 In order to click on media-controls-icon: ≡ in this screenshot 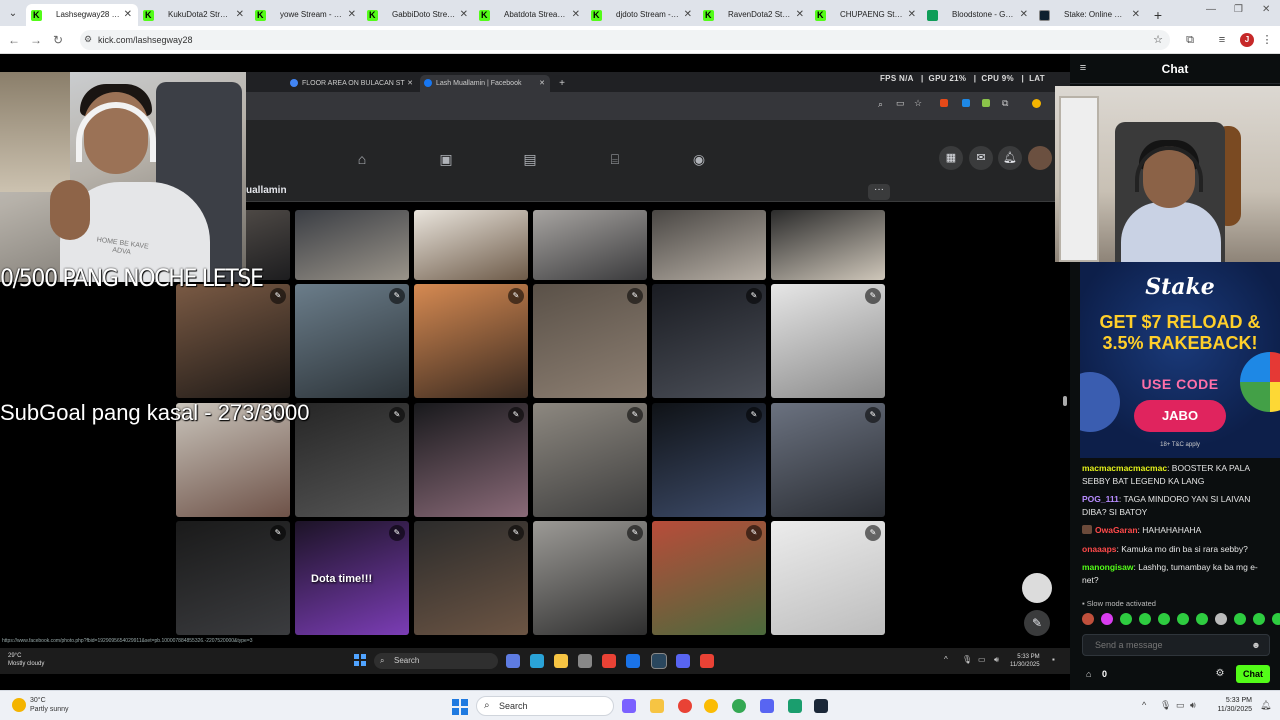, I will do `click(1222, 40)`.